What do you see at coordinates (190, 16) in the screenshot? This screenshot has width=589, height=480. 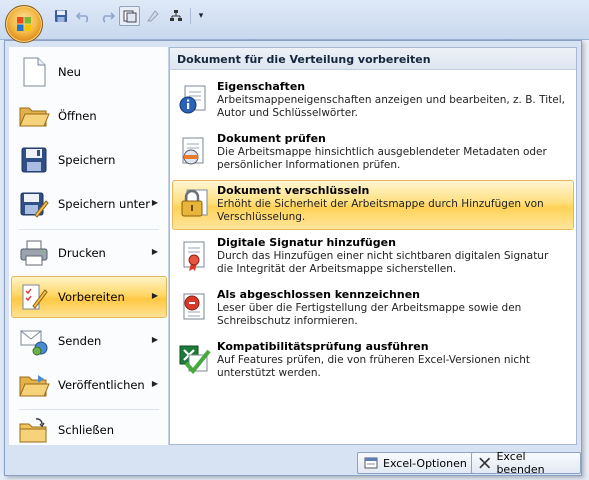 I see `qat-separator` at bounding box center [190, 16].